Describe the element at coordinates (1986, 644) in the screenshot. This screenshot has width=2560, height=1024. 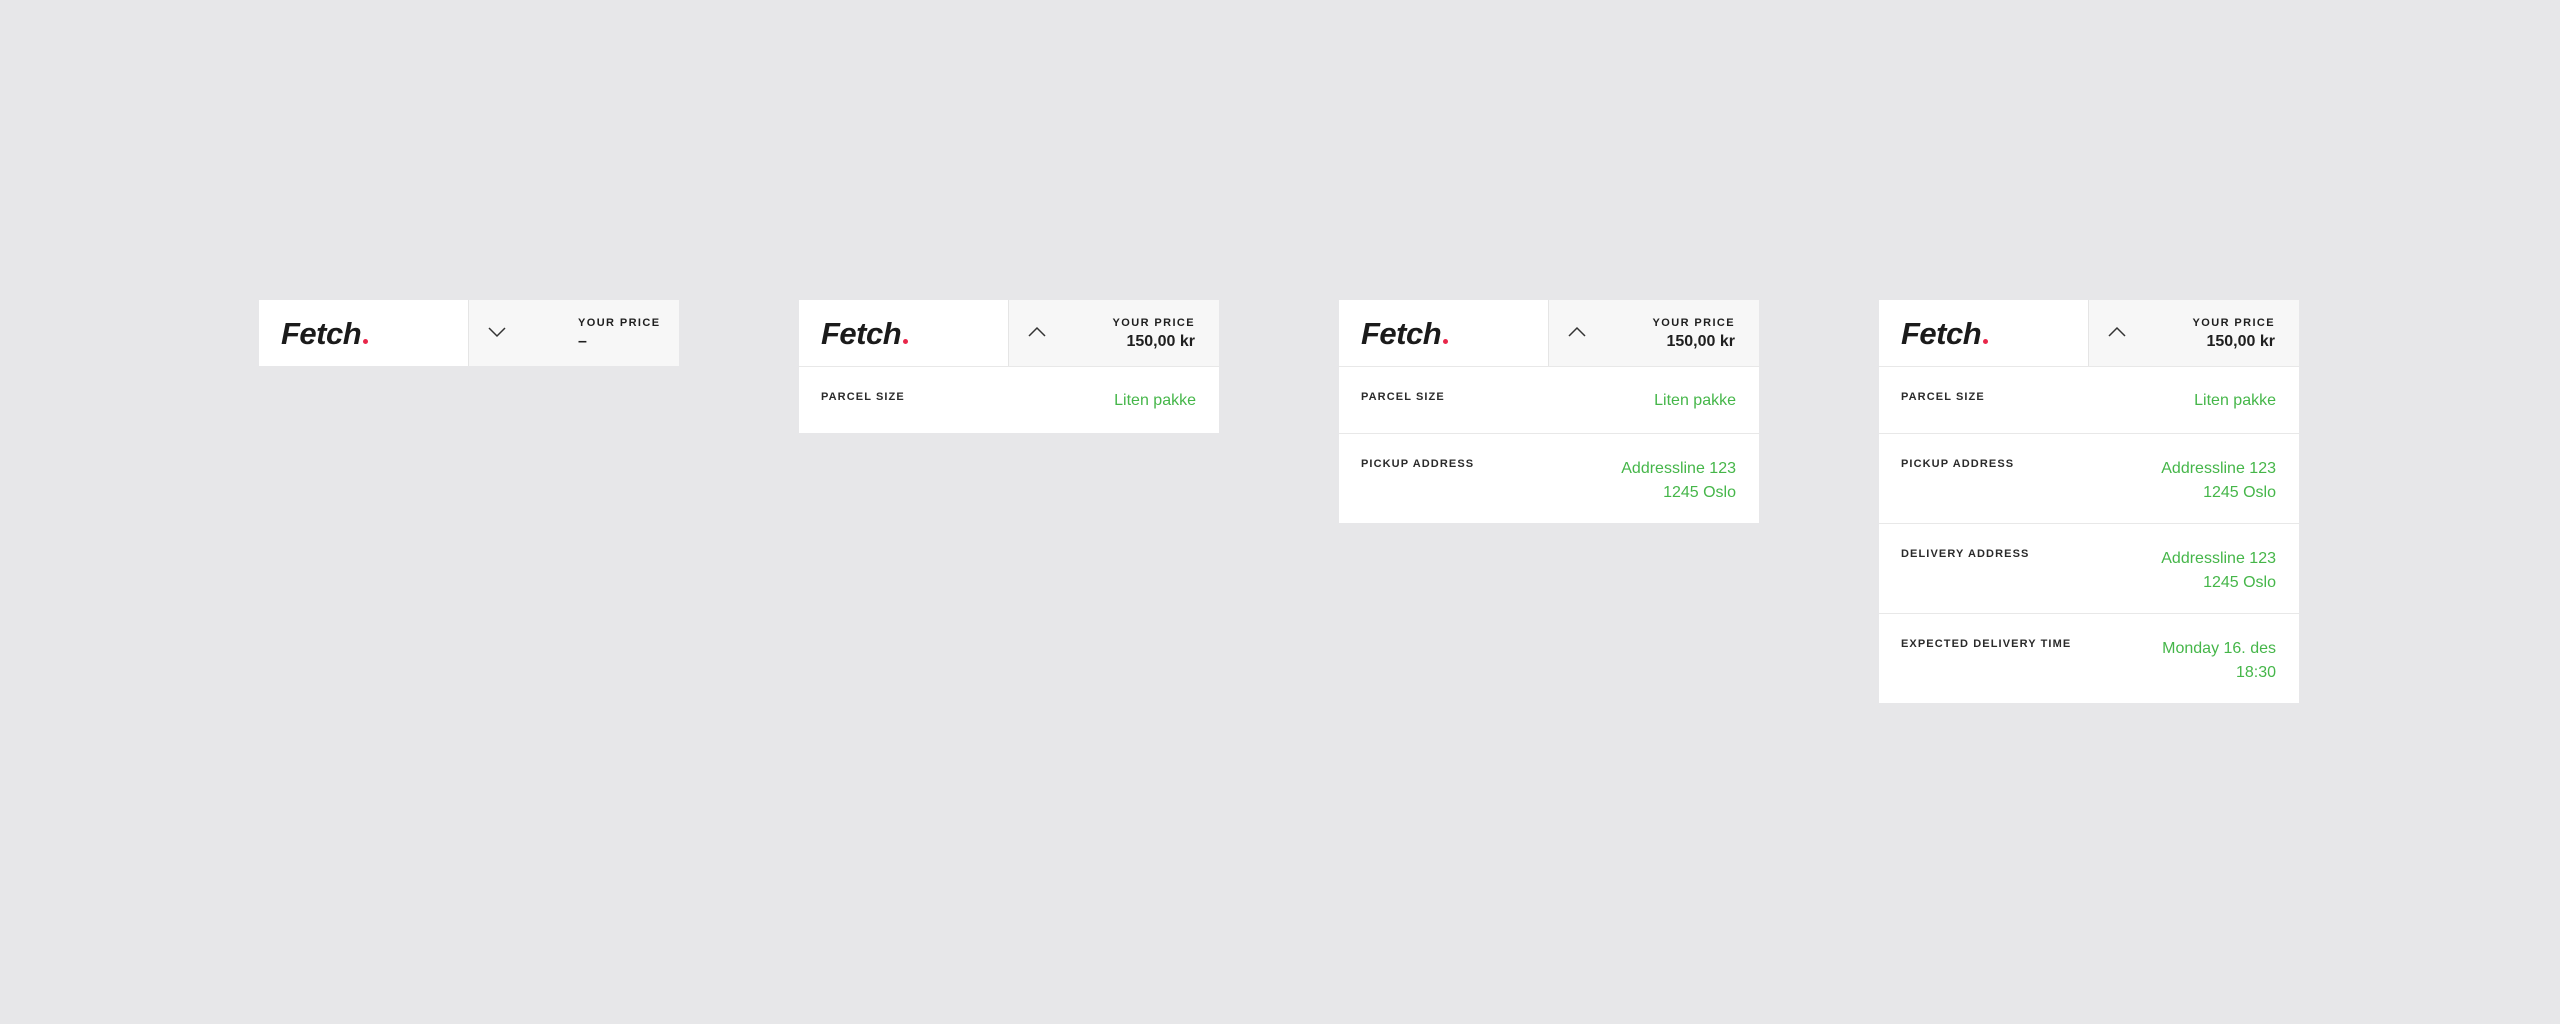
I see `row-label: EXPECTED DELIVERY TIME` at that location.